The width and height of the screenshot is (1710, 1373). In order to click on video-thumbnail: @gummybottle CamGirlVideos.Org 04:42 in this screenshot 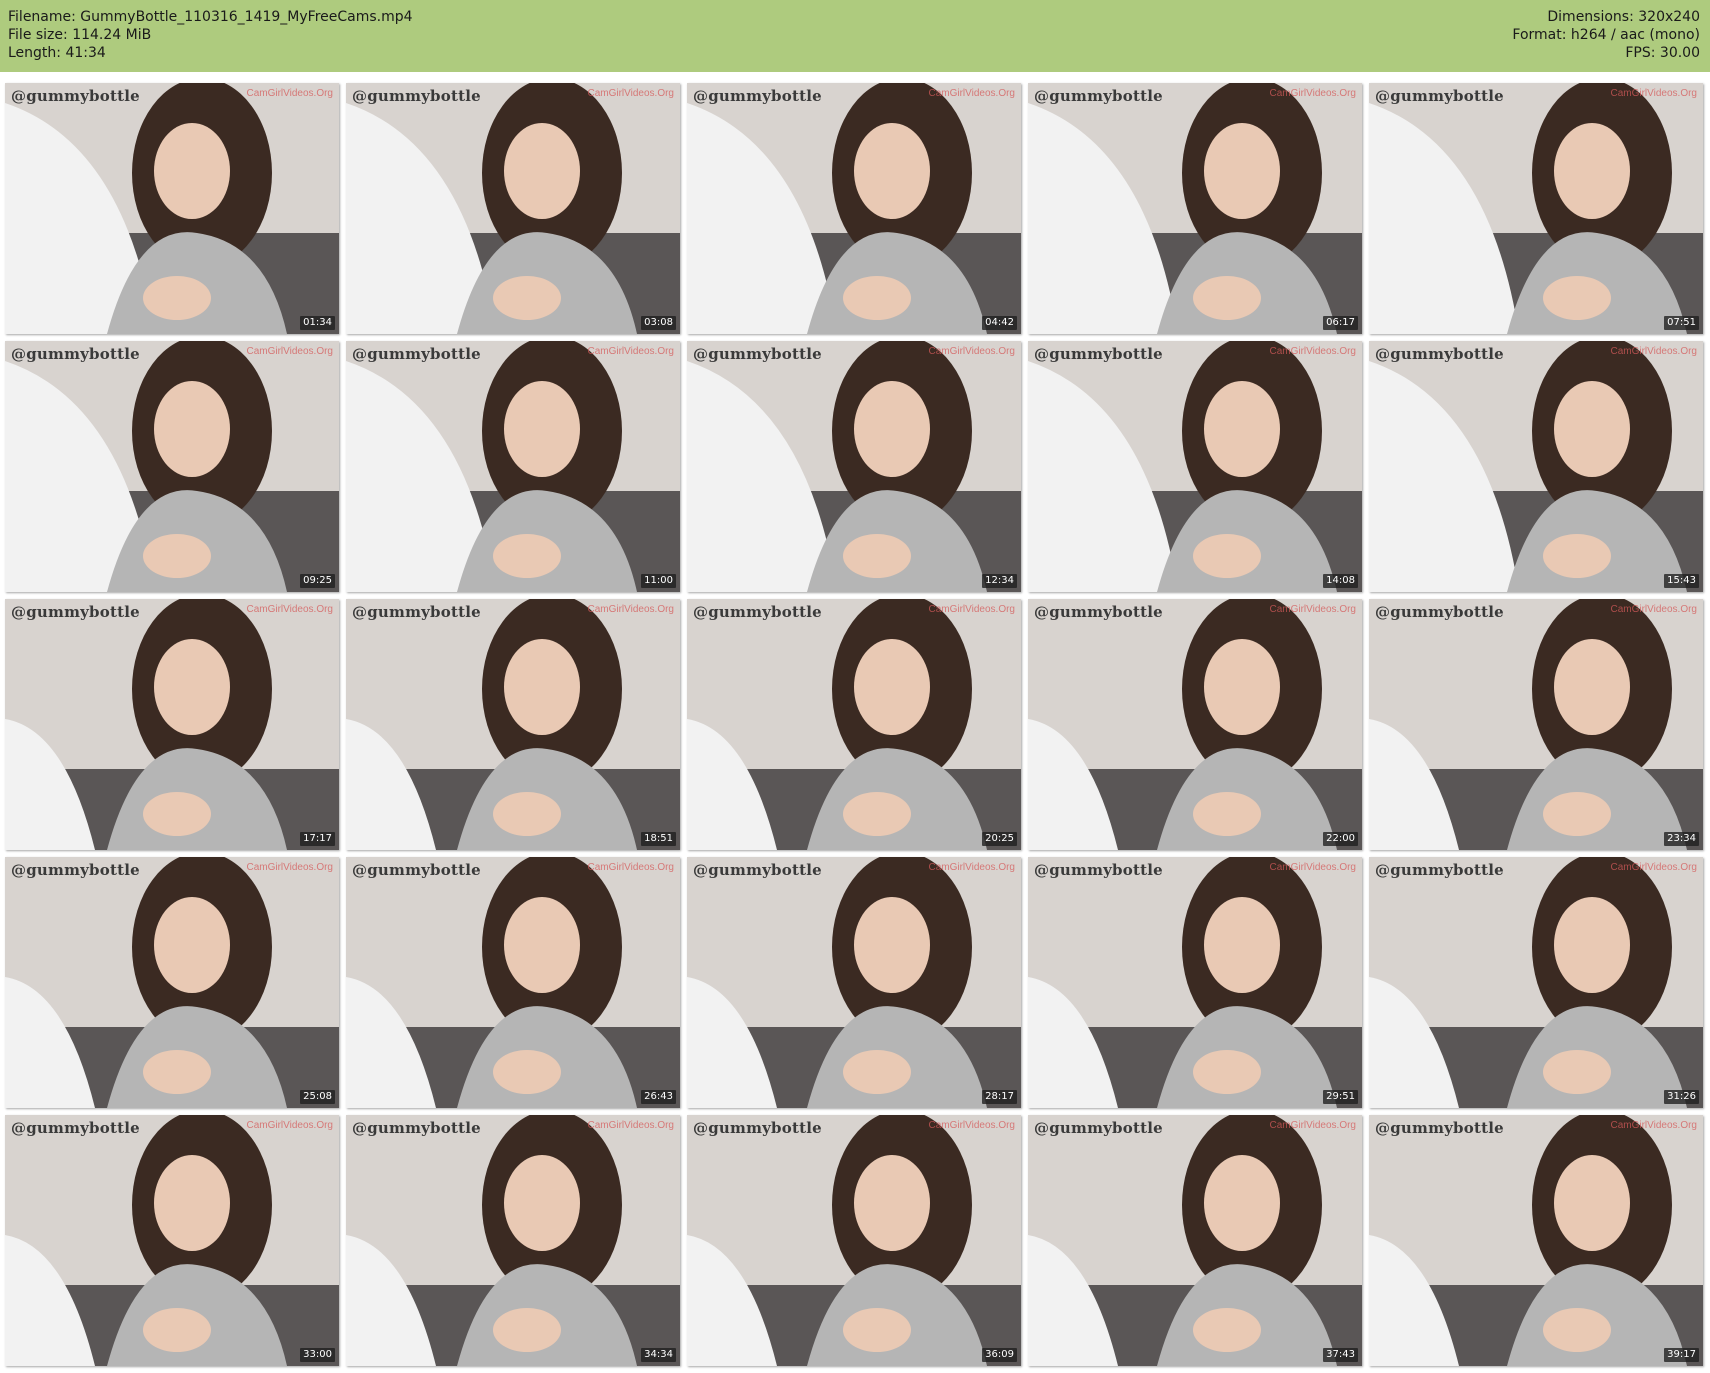, I will do `click(854, 208)`.